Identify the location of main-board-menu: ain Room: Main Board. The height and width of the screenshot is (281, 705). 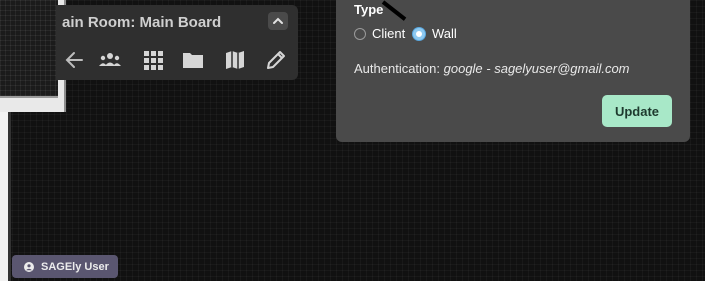
(177, 42).